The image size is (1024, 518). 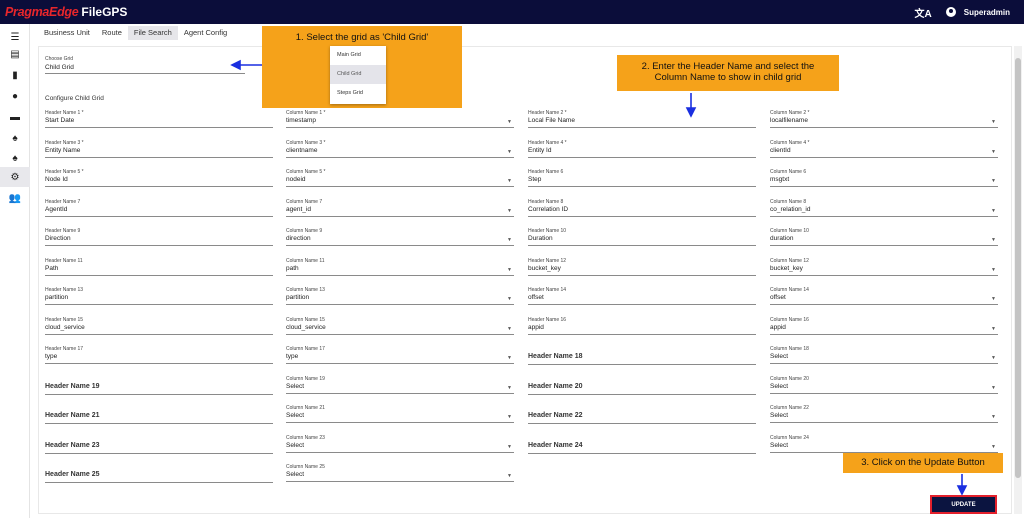 What do you see at coordinates (642, 299) in the screenshot?
I see `header-name-value: offset` at bounding box center [642, 299].